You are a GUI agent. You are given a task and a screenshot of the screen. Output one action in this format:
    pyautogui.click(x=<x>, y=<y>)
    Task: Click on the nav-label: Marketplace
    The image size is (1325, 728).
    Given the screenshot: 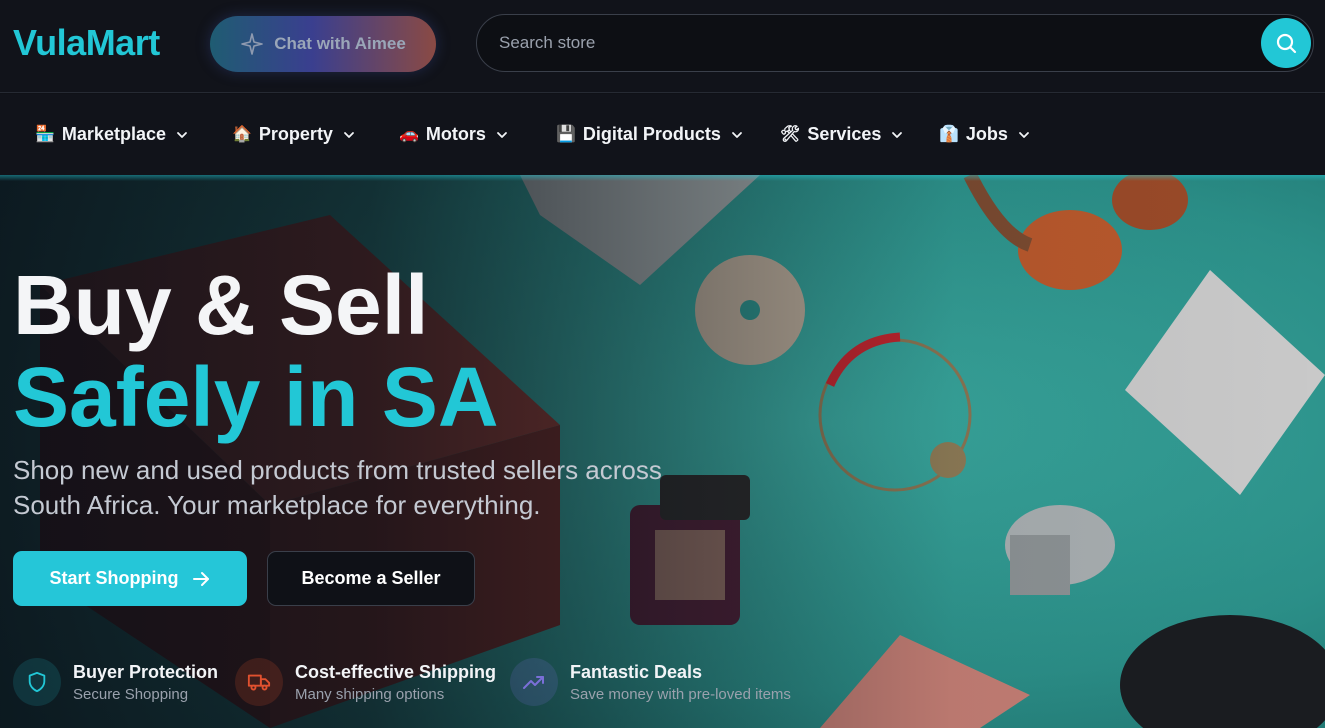 What is the action you would take?
    pyautogui.click(x=113, y=134)
    